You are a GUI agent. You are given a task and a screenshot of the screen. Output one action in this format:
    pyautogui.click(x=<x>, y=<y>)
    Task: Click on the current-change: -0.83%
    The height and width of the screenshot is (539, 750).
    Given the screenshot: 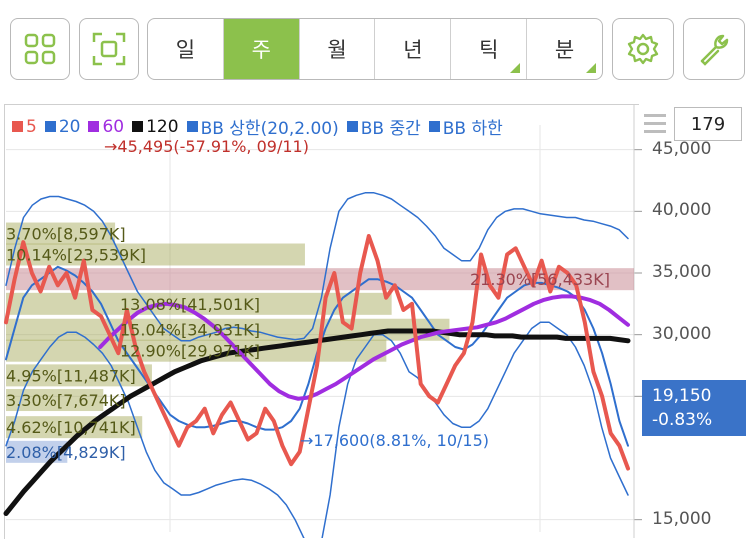 What is the action you would take?
    pyautogui.click(x=682, y=420)
    